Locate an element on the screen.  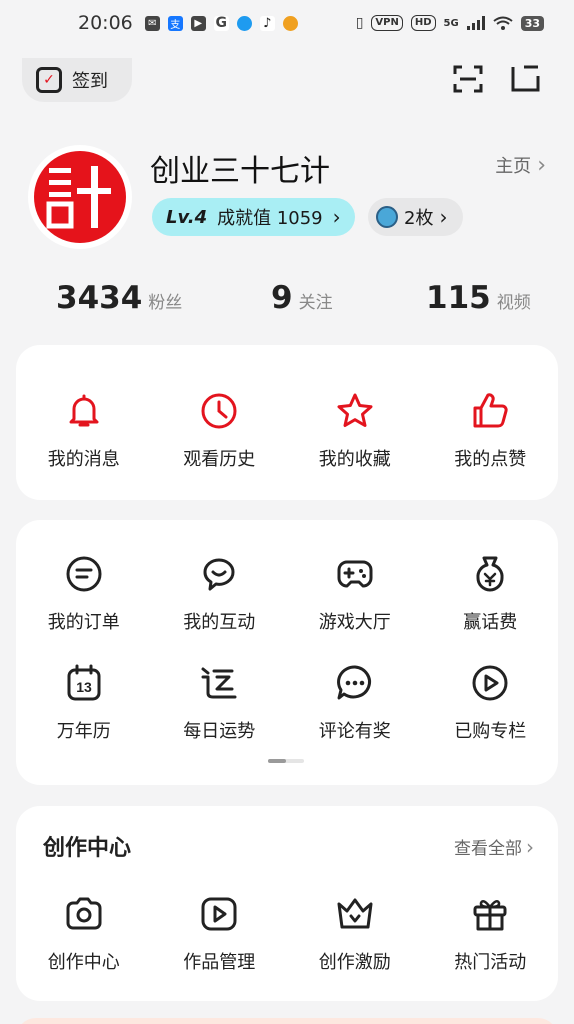
service-win-credit: 赢话费 is located at coordinates (491, 594).